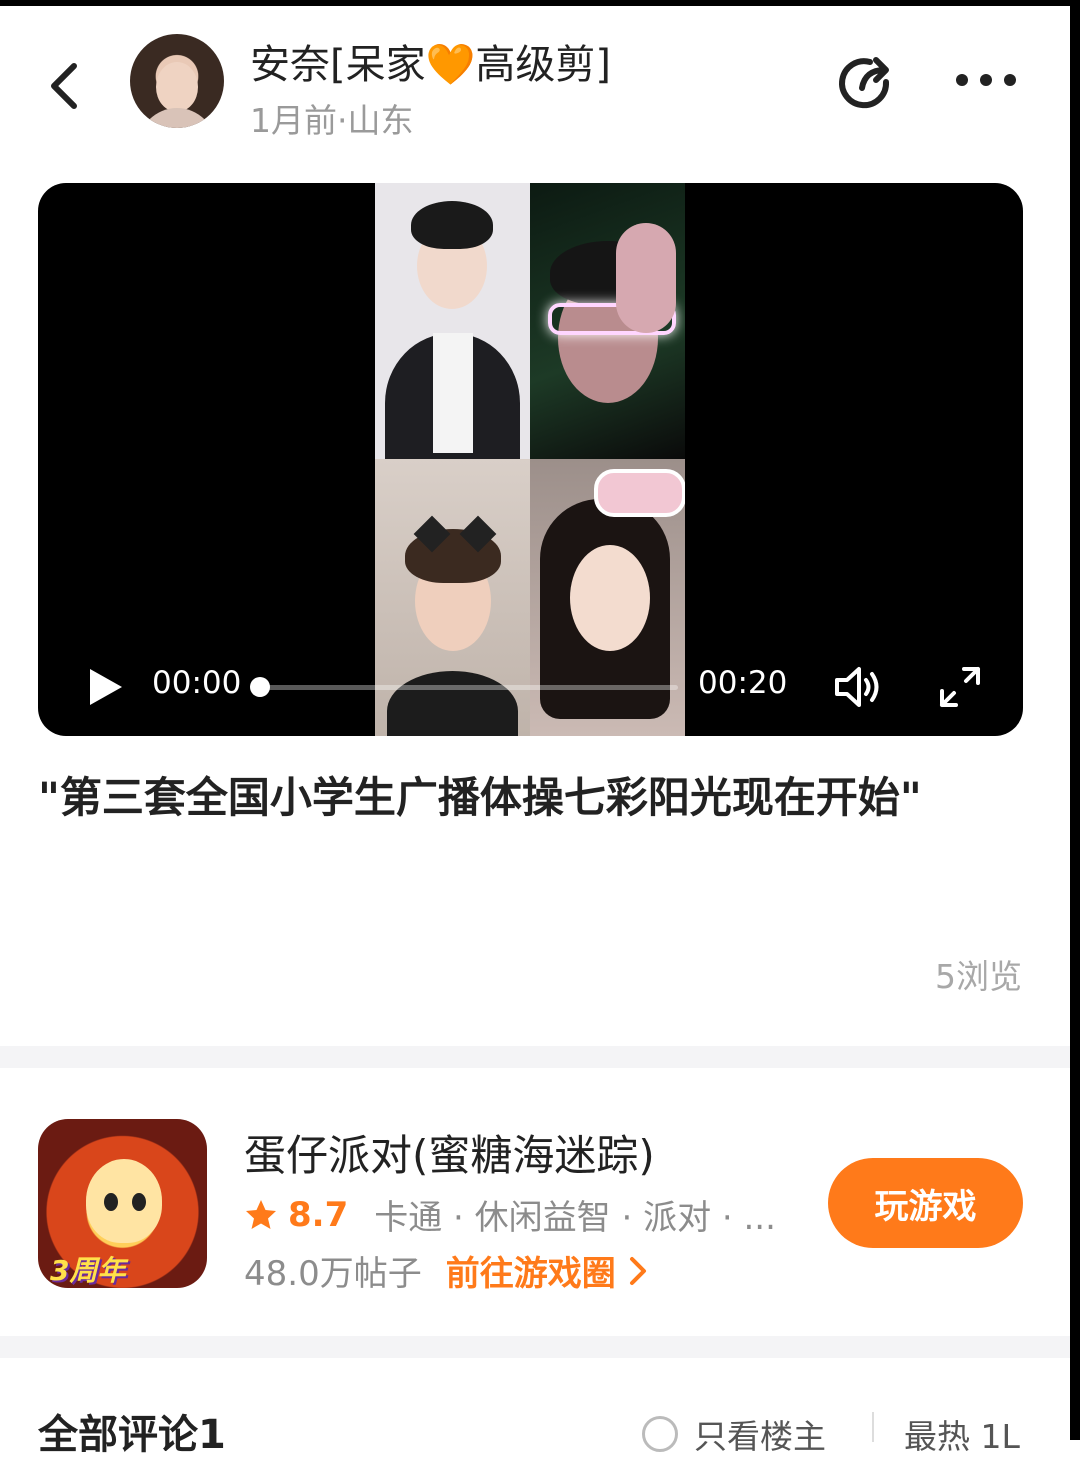 The image size is (1080, 1460). Describe the element at coordinates (660, 1434) in the screenshot. I see `radio-icon` at that location.